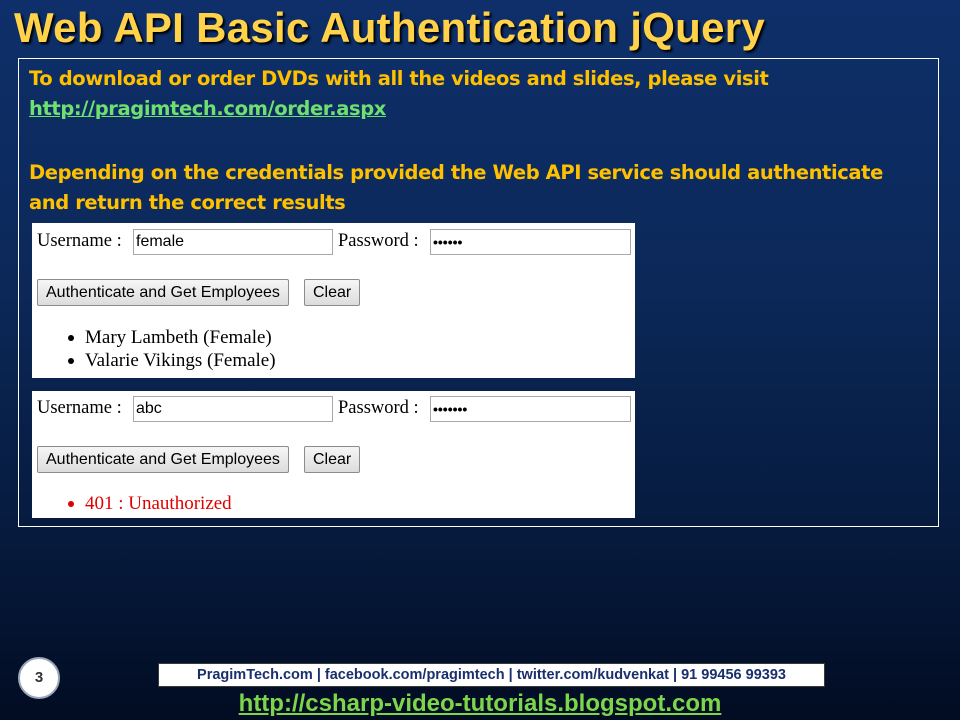 This screenshot has height=720, width=960. Describe the element at coordinates (207, 108) in the screenshot. I see `order-link: http://pragimtech.com/order.aspx` at that location.